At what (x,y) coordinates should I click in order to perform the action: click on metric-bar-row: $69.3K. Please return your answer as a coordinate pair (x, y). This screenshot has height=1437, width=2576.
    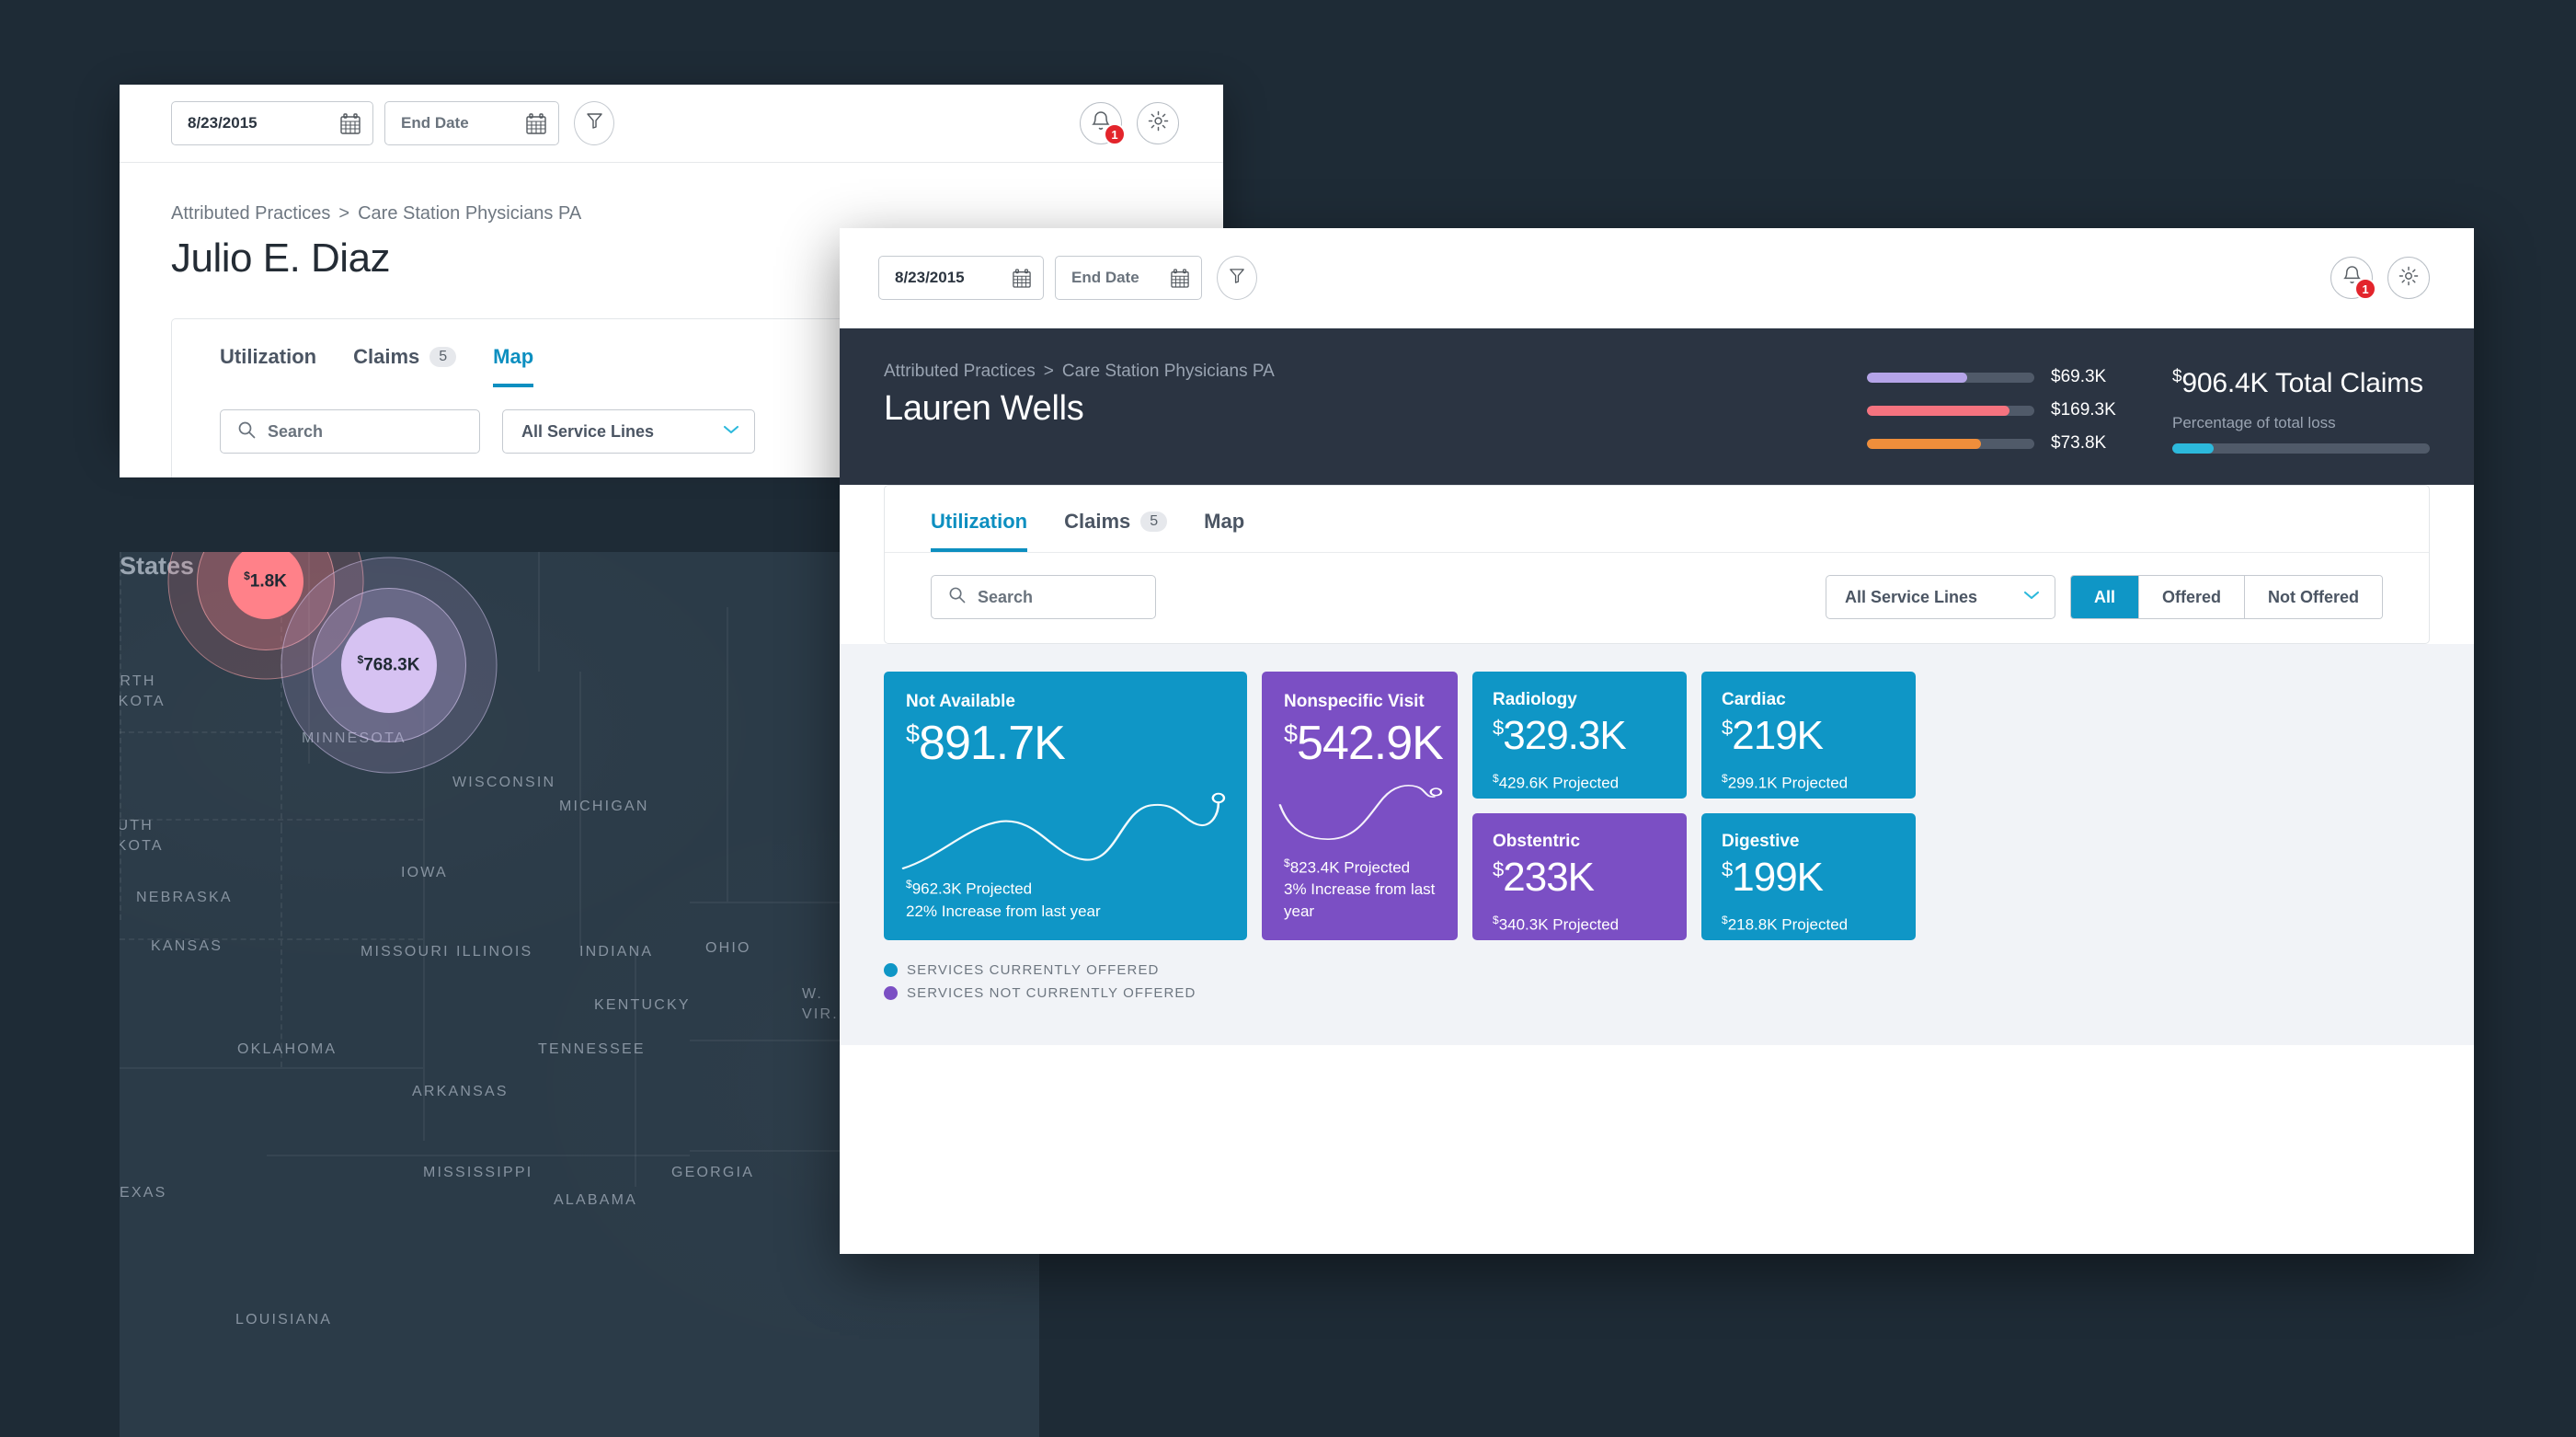
    Looking at the image, I should click on (1995, 377).